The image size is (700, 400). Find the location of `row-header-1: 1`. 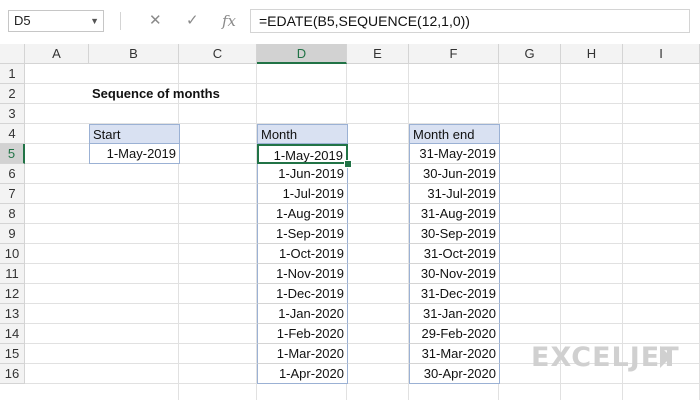

row-header-1: 1 is located at coordinates (12, 74).